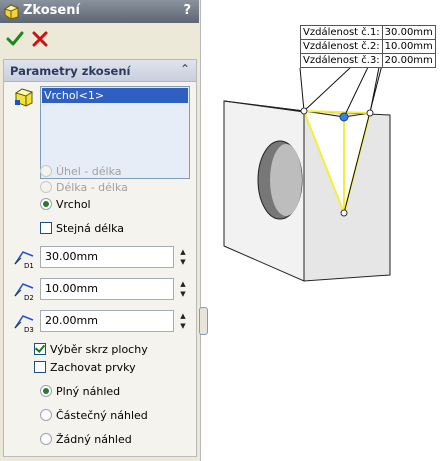  Describe the element at coordinates (29, 330) in the screenshot. I see `distance-label: D3` at that location.